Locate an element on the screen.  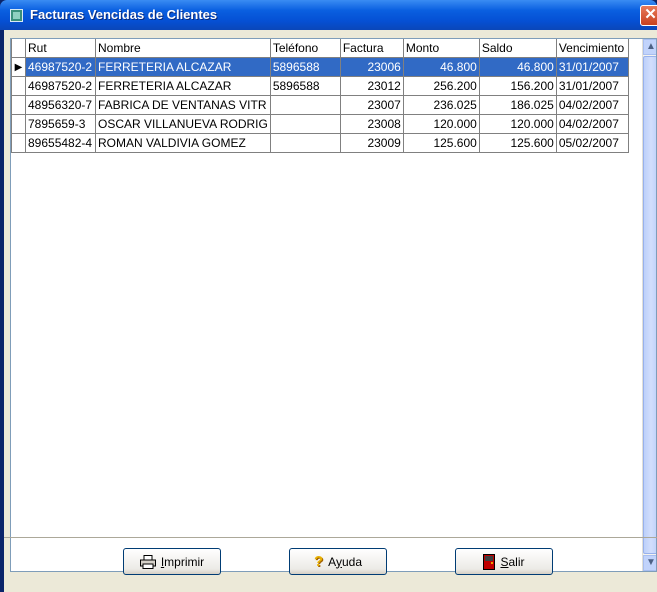
cell-saldo: 120.000 is located at coordinates (517, 124).